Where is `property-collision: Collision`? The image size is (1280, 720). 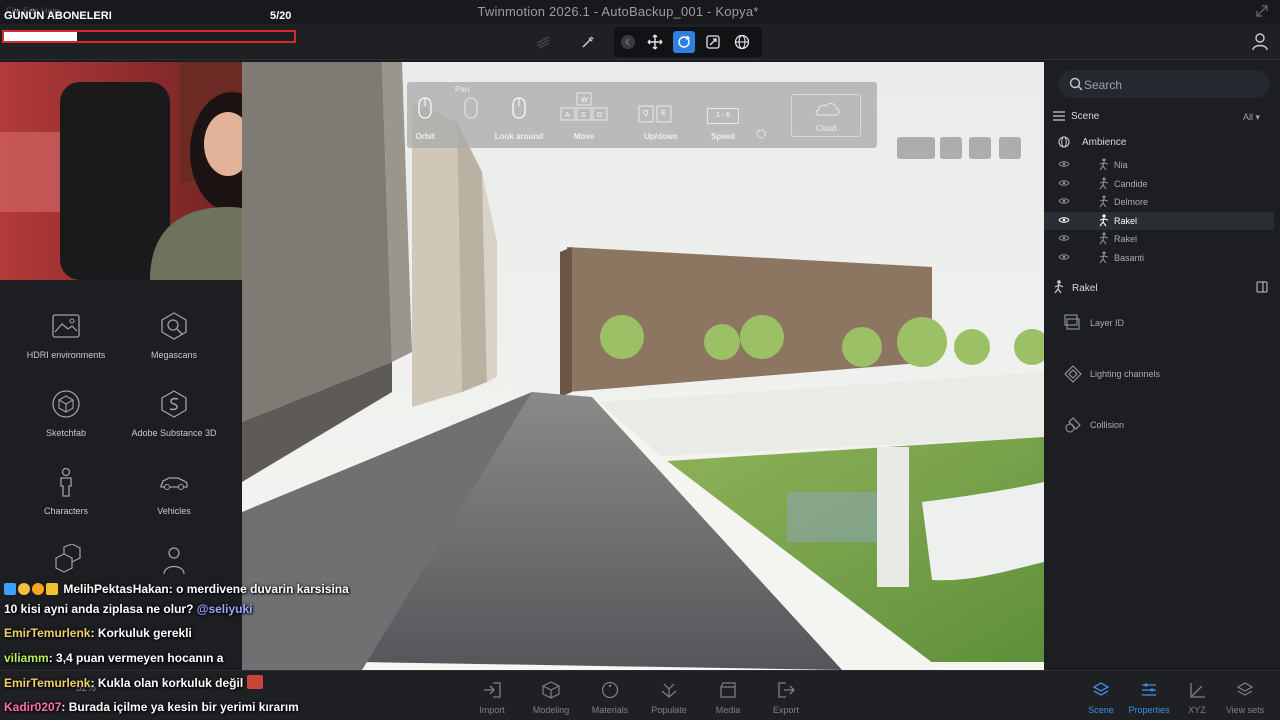
property-collision: Collision is located at coordinates (1094, 425).